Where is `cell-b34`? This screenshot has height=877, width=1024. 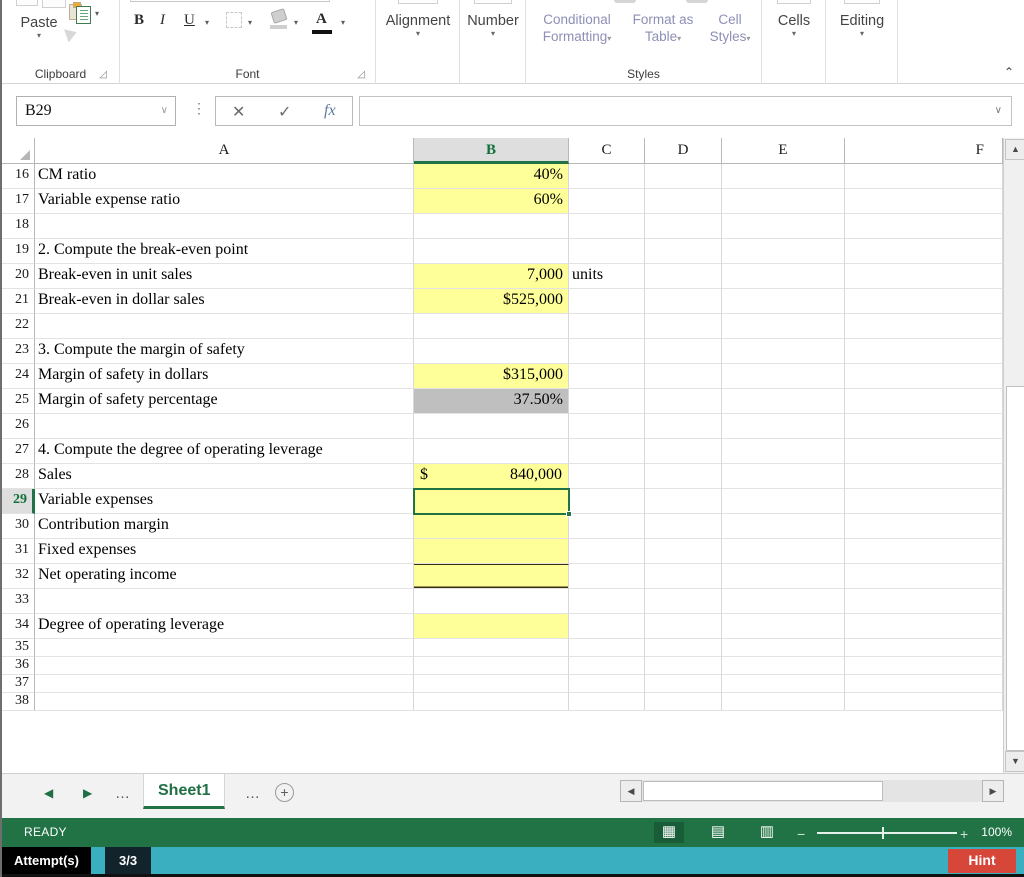
cell-b34 is located at coordinates (491, 626).